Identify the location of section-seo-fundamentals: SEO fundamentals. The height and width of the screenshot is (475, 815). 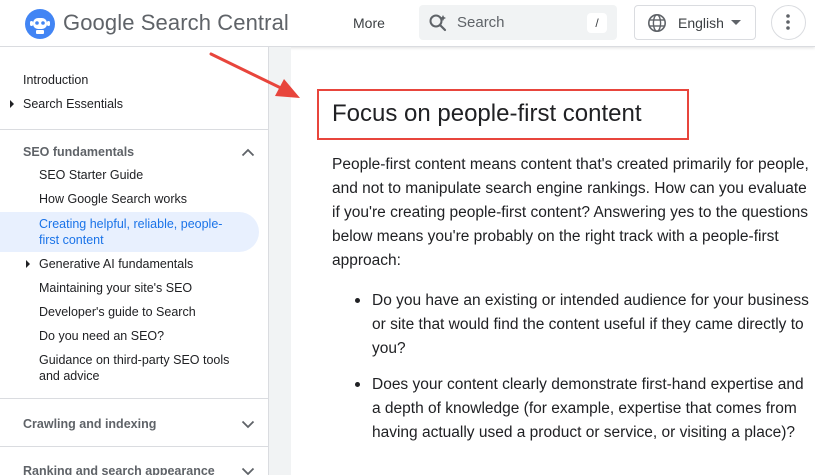
(78, 152).